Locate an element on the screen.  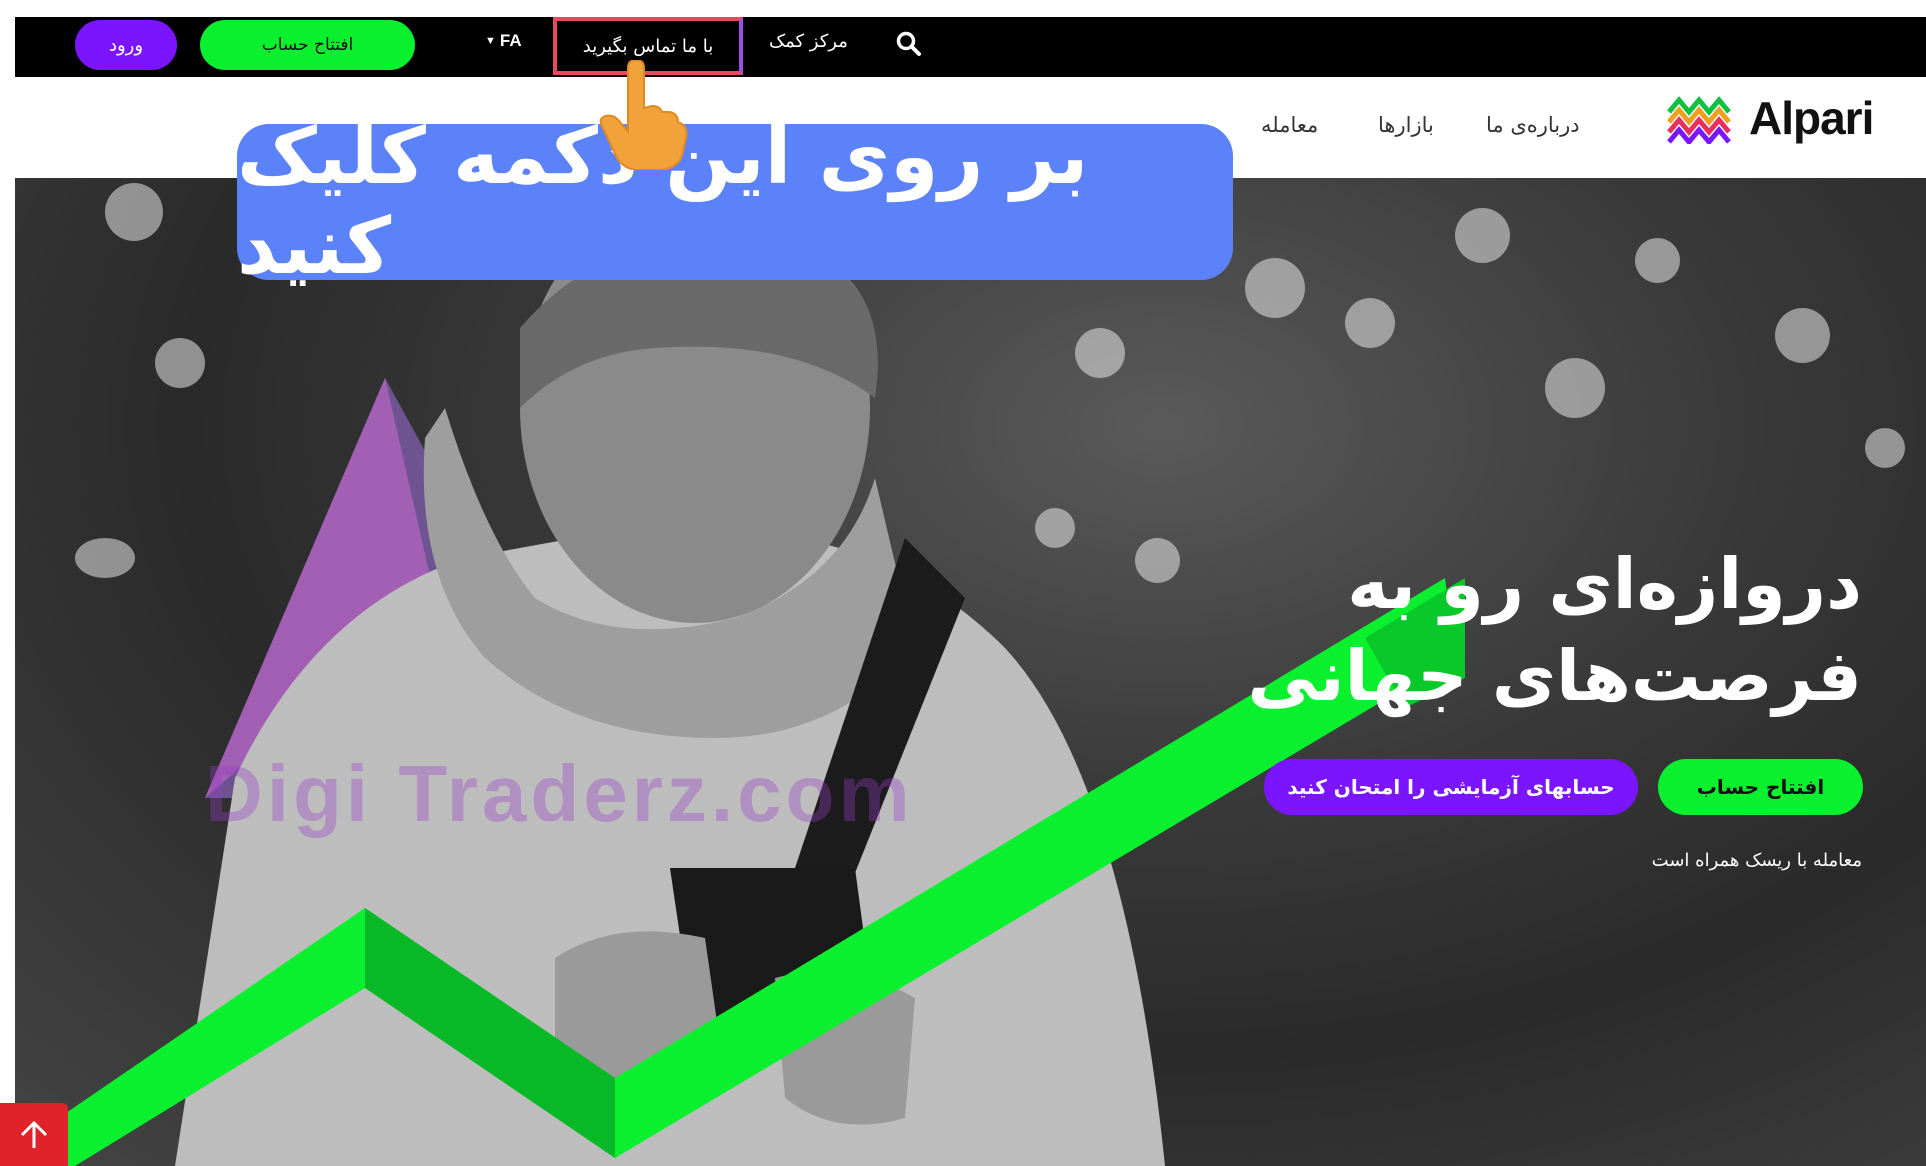
alpari-logo: Alpari is located at coordinates (1770, 118).